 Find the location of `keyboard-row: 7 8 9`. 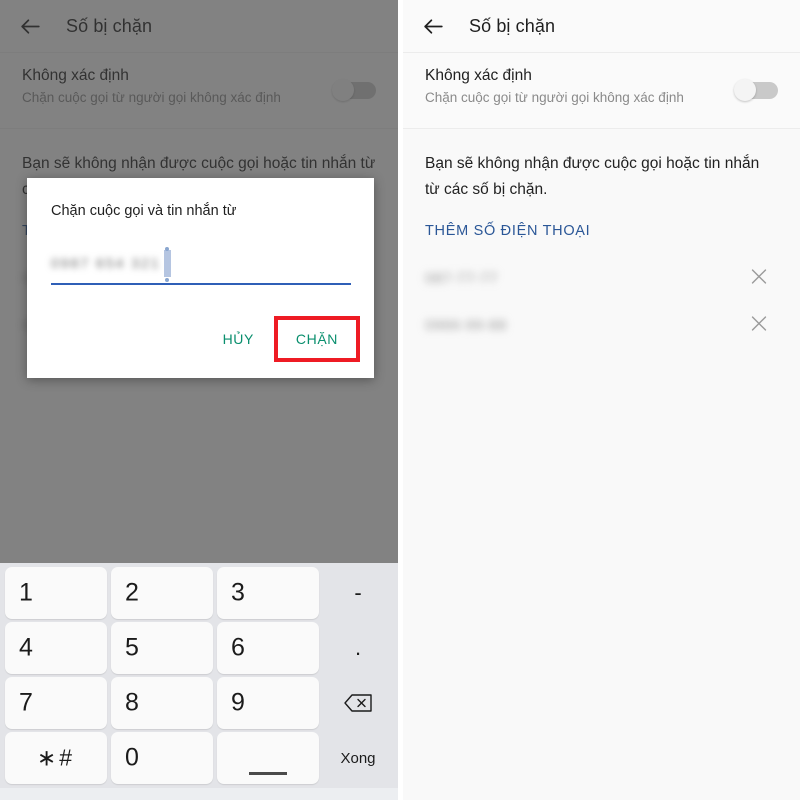

keyboard-row: 7 8 9 is located at coordinates (199, 703).